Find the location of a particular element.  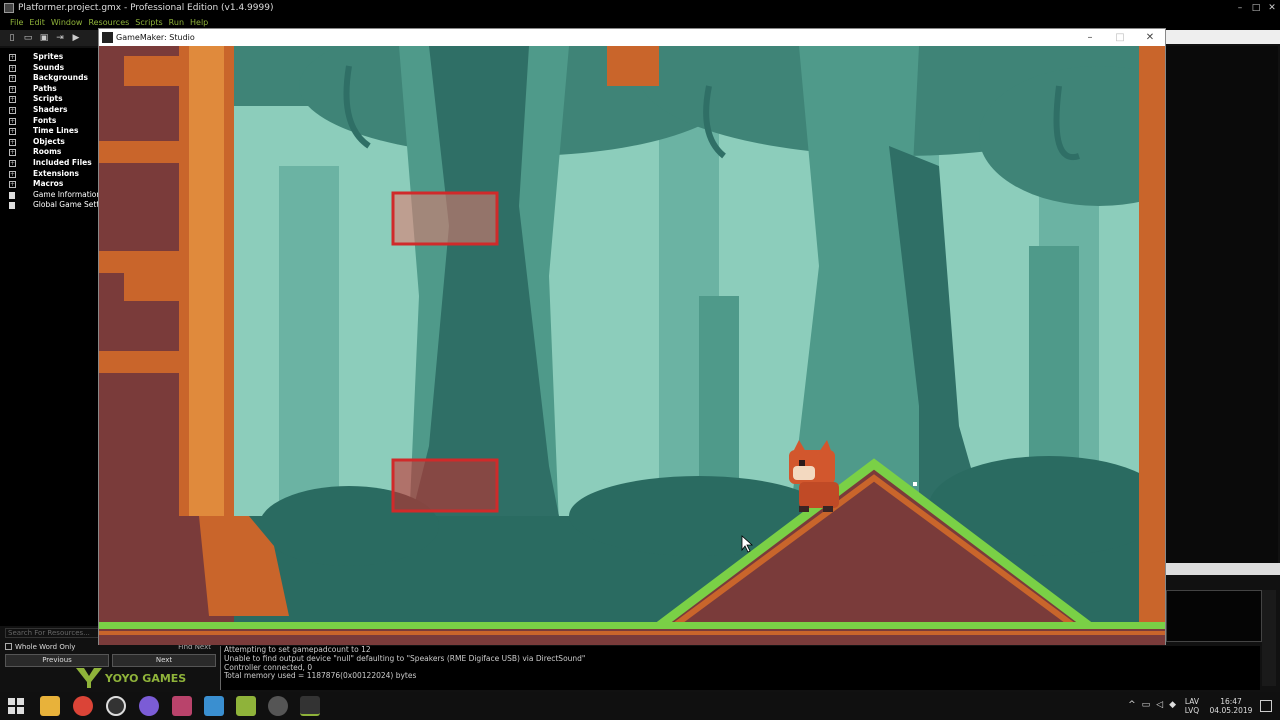

right-panel is located at coordinates (1222, 306).